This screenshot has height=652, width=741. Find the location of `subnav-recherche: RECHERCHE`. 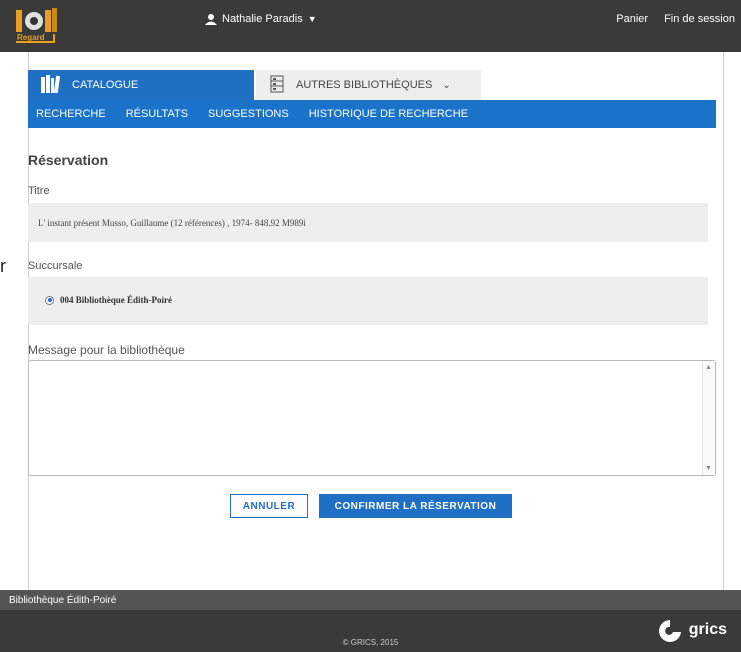

subnav-recherche: RECHERCHE is located at coordinates (71, 114).